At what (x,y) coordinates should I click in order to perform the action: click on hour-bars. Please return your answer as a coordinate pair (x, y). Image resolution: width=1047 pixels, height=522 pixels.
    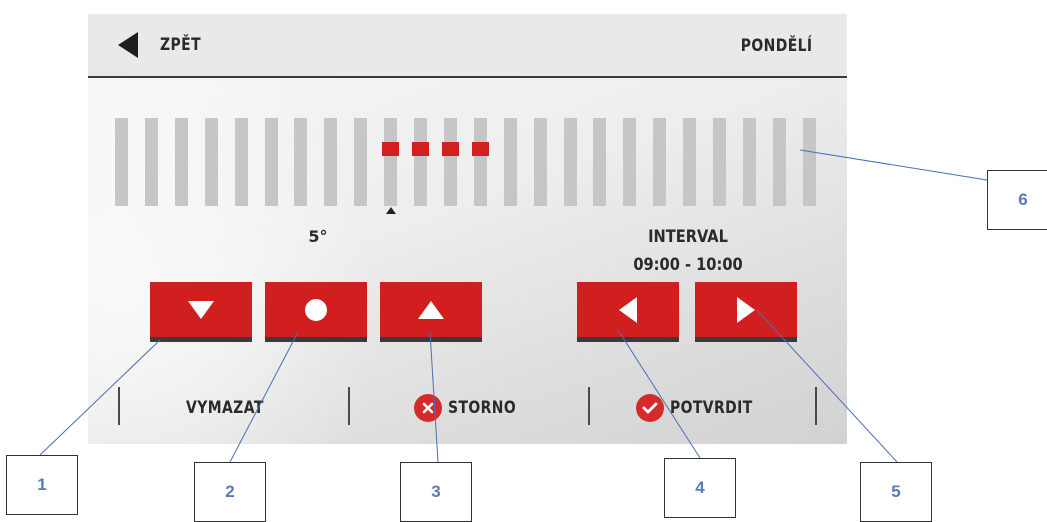
    Looking at the image, I should click on (470, 162).